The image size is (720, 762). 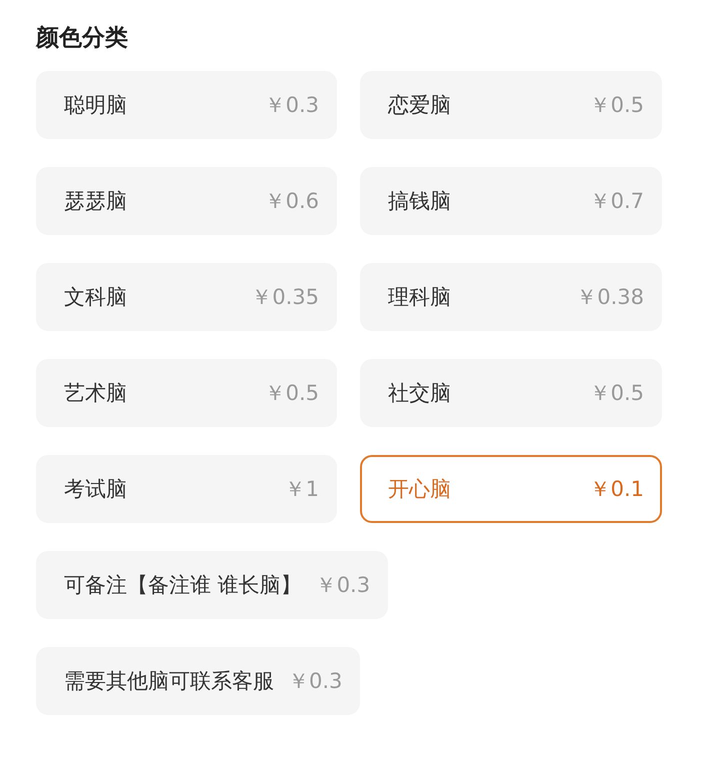 I want to click on option-label: 考试脑, so click(x=95, y=489).